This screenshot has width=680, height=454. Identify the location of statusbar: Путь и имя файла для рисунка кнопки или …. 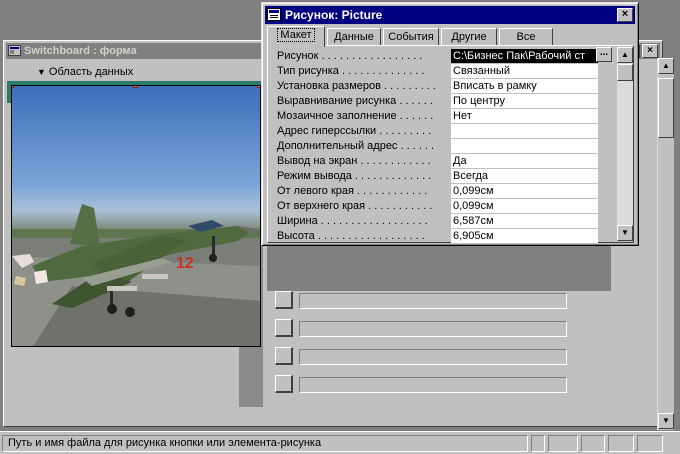
(340, 442).